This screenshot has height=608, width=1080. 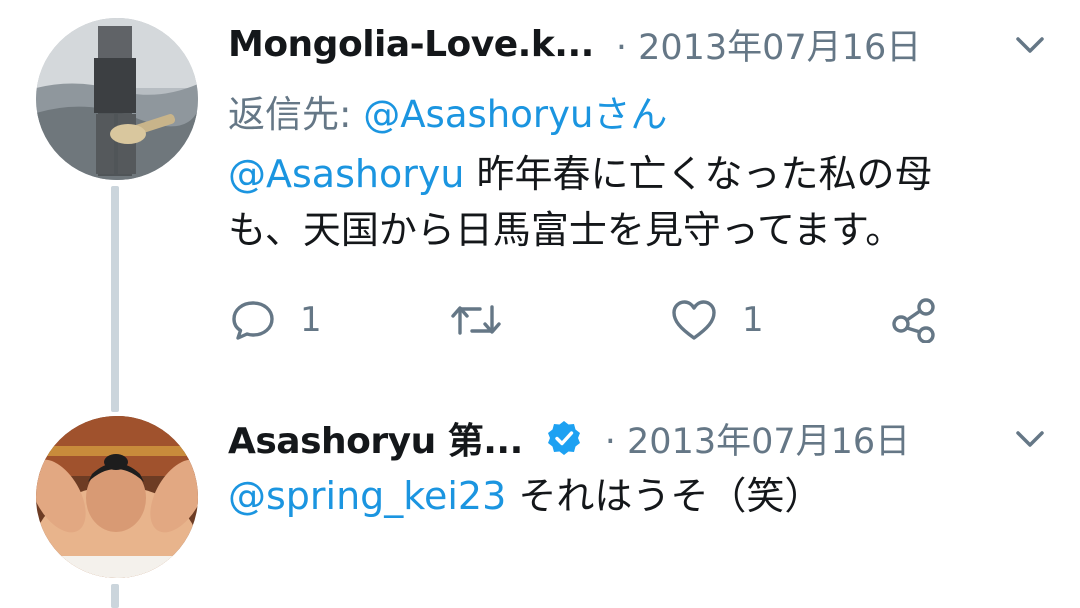 I want to click on tweet-text-line1: 昨年春に亡くなった私の母, so click(x=698, y=174).